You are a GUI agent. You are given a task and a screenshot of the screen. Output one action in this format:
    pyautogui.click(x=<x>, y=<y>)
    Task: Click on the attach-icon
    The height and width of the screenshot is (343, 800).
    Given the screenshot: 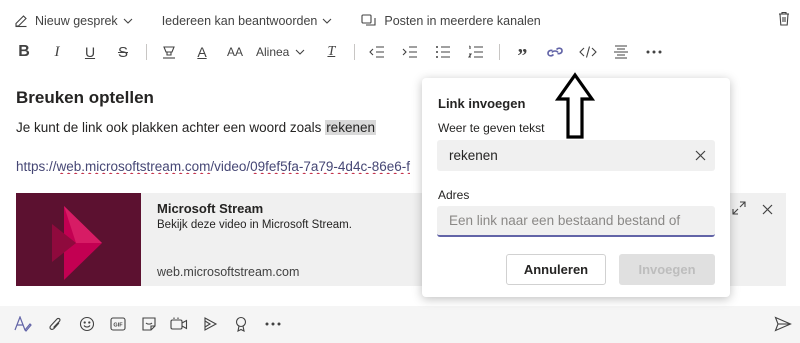 What is the action you would take?
    pyautogui.click(x=55, y=323)
    